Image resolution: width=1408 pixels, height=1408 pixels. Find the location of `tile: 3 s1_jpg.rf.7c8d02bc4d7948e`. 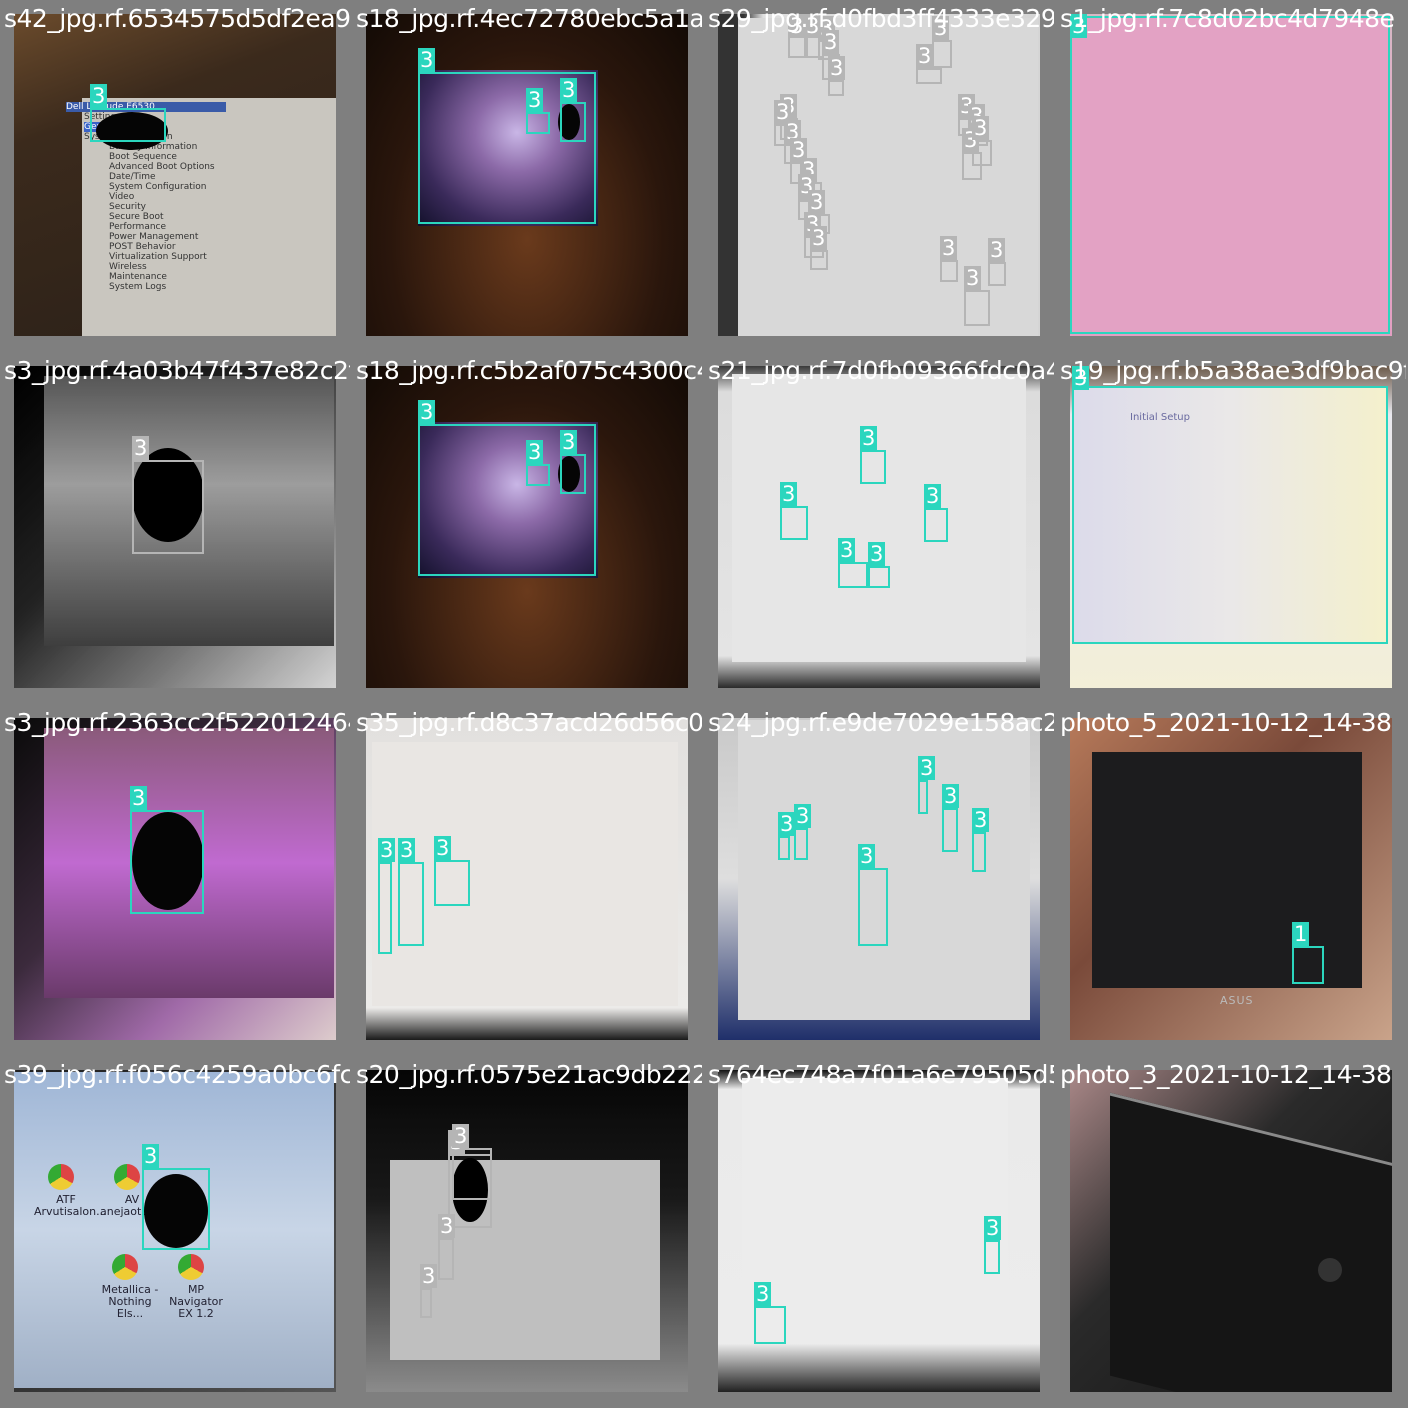

tile: 3 s1_jpg.rf.7c8d02bc4d7948e is located at coordinates (1231, 175).